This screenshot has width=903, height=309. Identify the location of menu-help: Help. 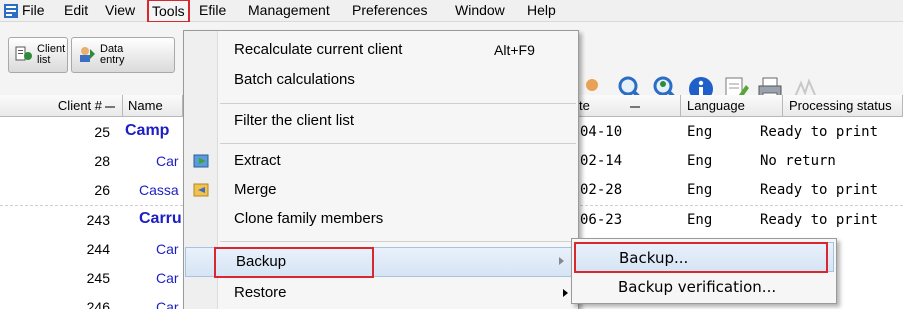
(541, 11).